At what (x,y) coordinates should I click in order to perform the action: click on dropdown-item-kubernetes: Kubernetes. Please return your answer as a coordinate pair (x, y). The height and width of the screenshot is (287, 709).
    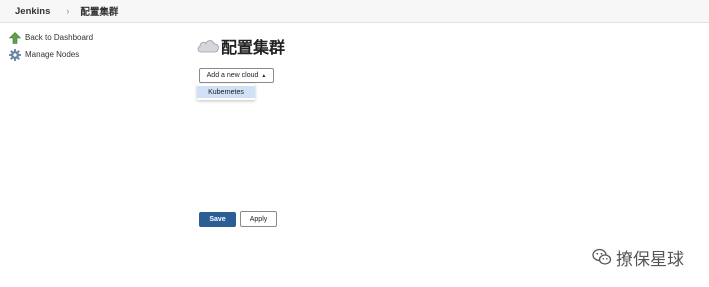
    Looking at the image, I should click on (226, 92).